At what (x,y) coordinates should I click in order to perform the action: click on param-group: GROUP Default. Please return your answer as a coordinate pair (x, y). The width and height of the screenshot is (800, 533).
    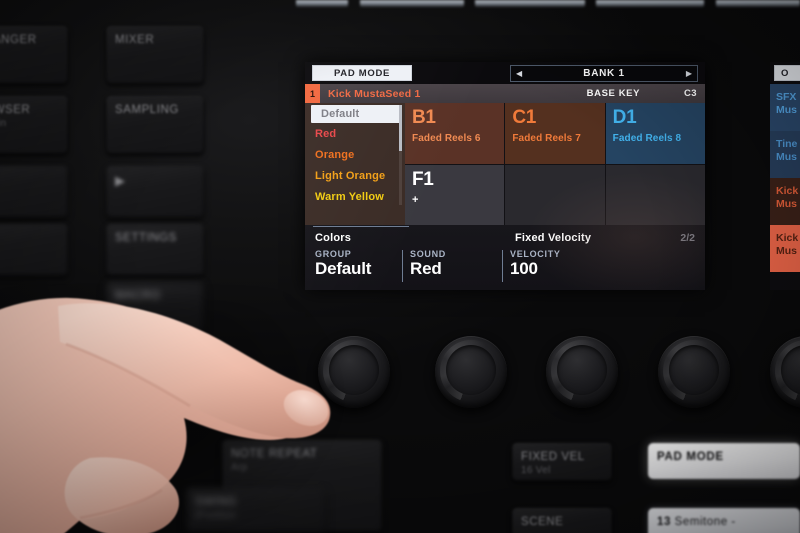
    Looking at the image, I should click on (362, 265).